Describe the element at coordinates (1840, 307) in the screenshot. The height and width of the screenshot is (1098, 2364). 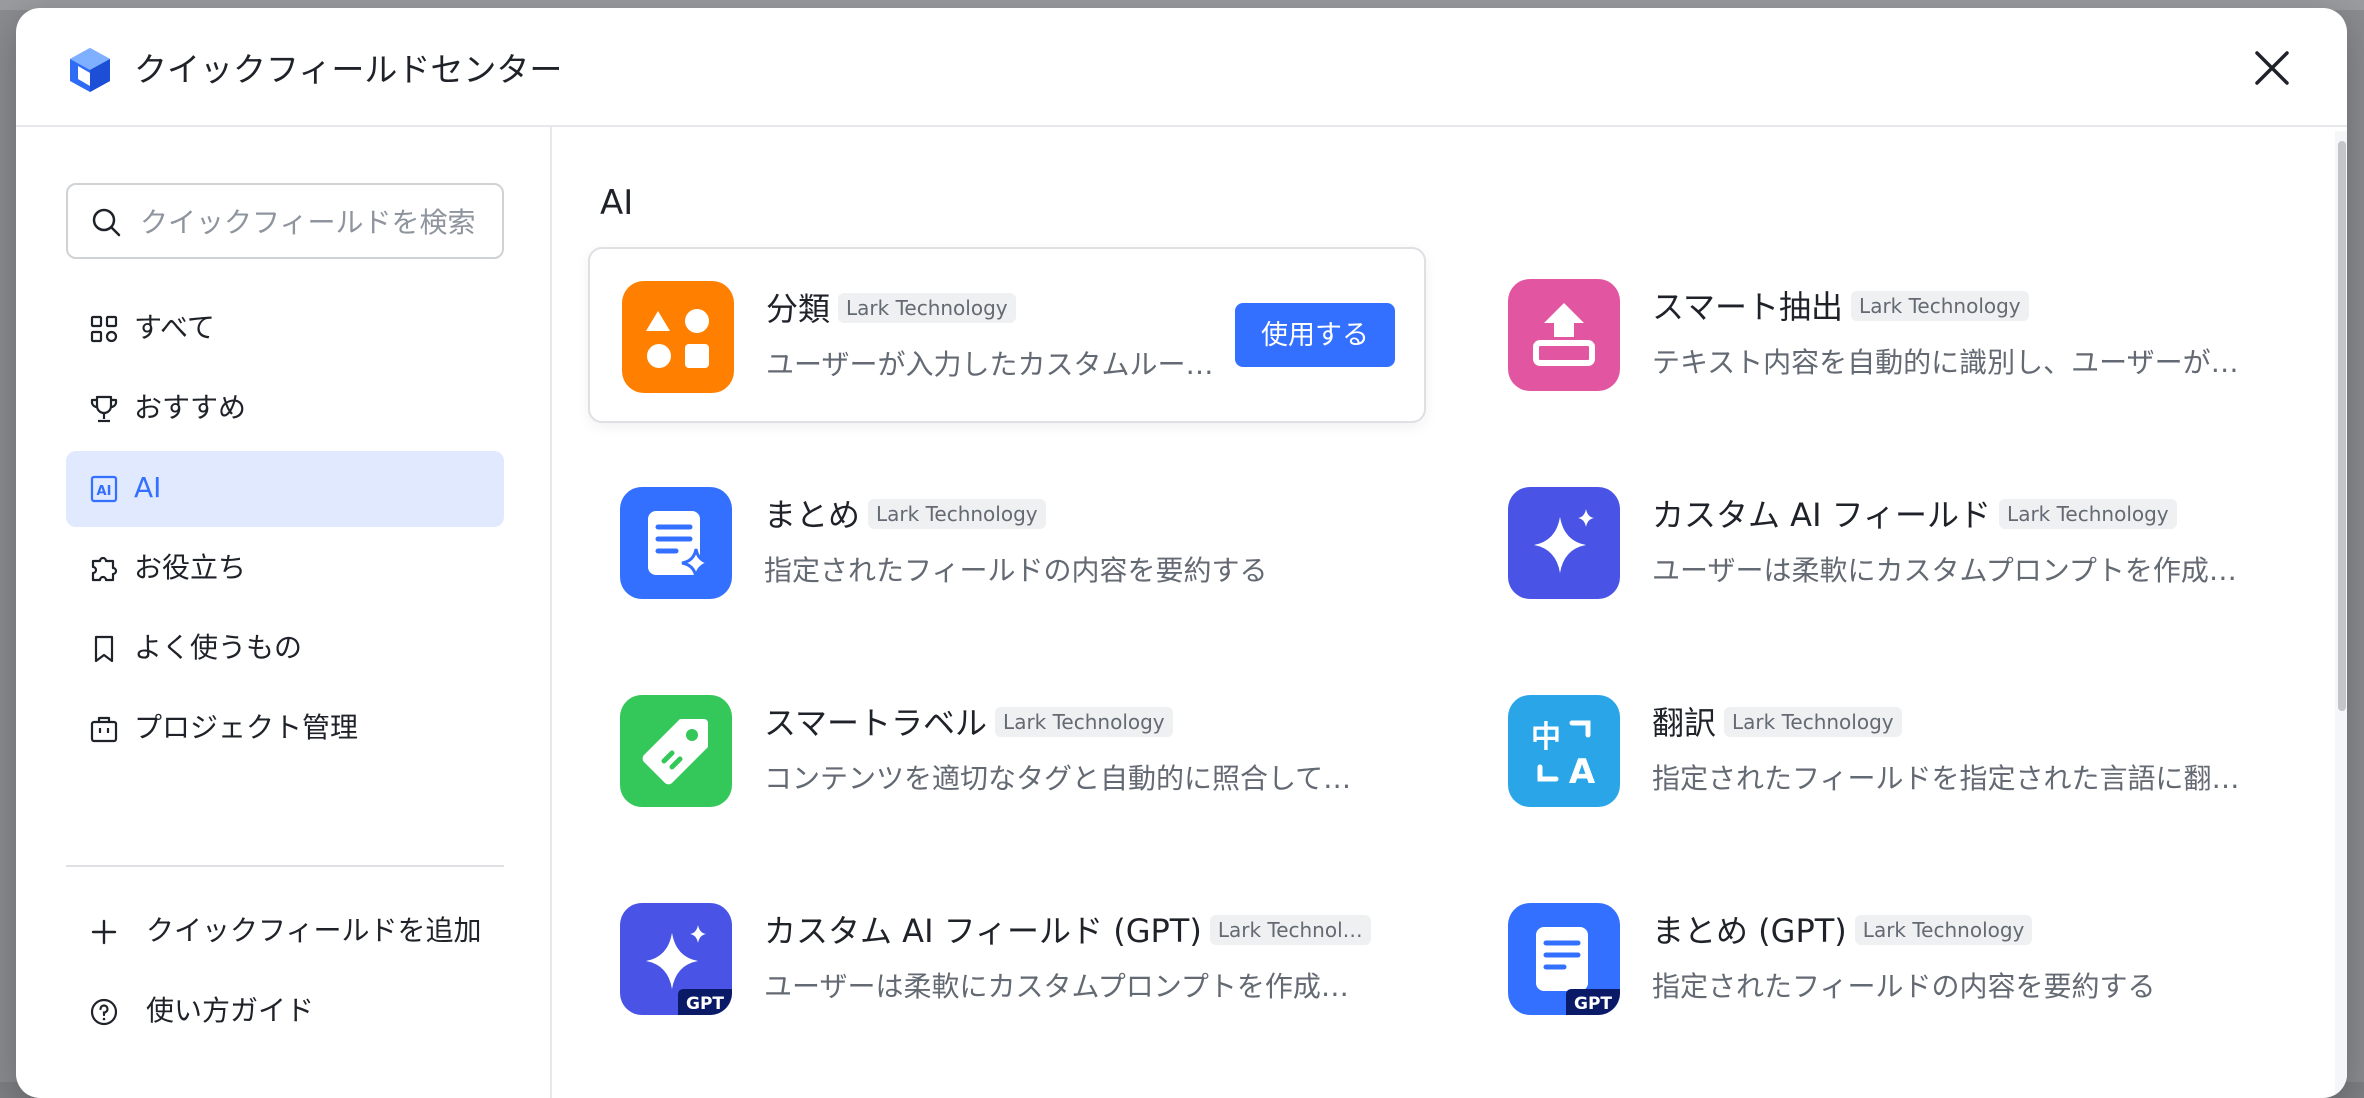
I see `field-card-title: スマート抽出 Lark Technology` at that location.